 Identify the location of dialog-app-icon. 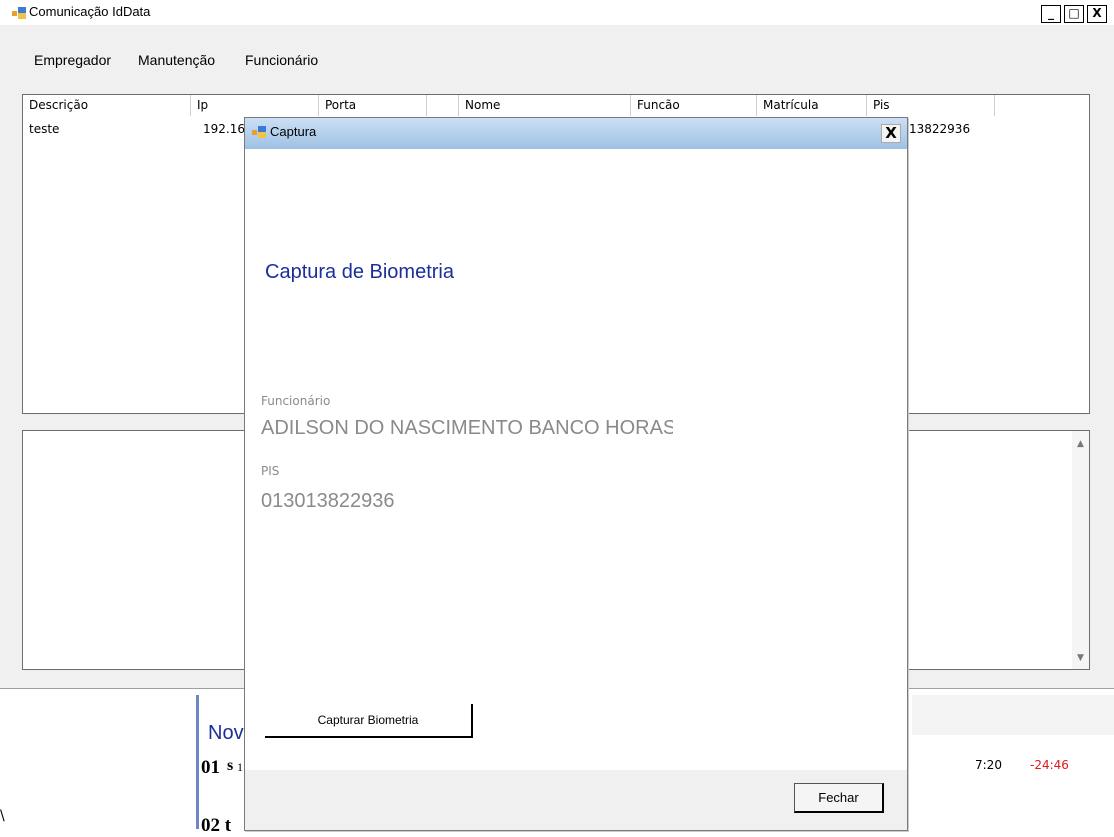
(259, 132).